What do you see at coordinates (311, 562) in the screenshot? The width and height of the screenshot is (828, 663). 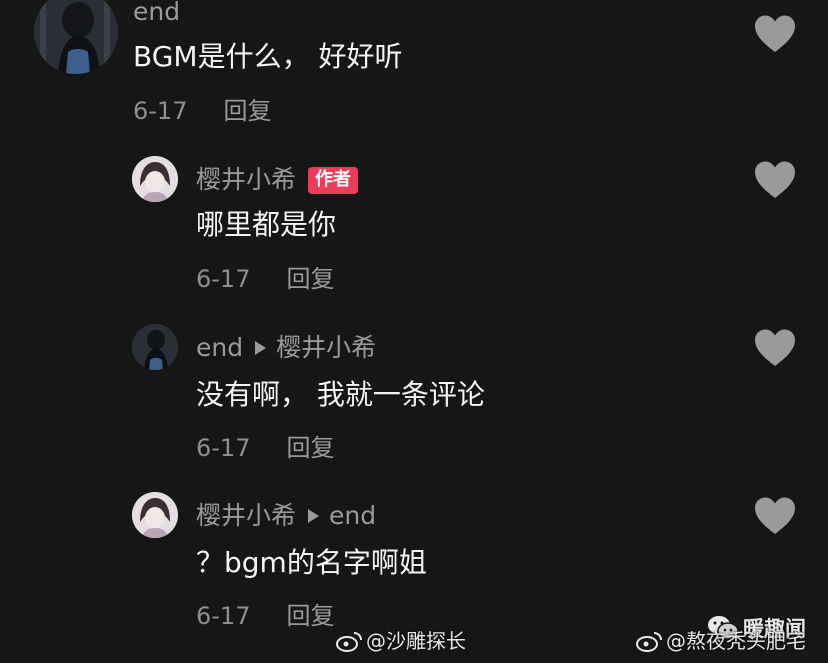 I see `comment-text: ？bgm的名字啊姐` at bounding box center [311, 562].